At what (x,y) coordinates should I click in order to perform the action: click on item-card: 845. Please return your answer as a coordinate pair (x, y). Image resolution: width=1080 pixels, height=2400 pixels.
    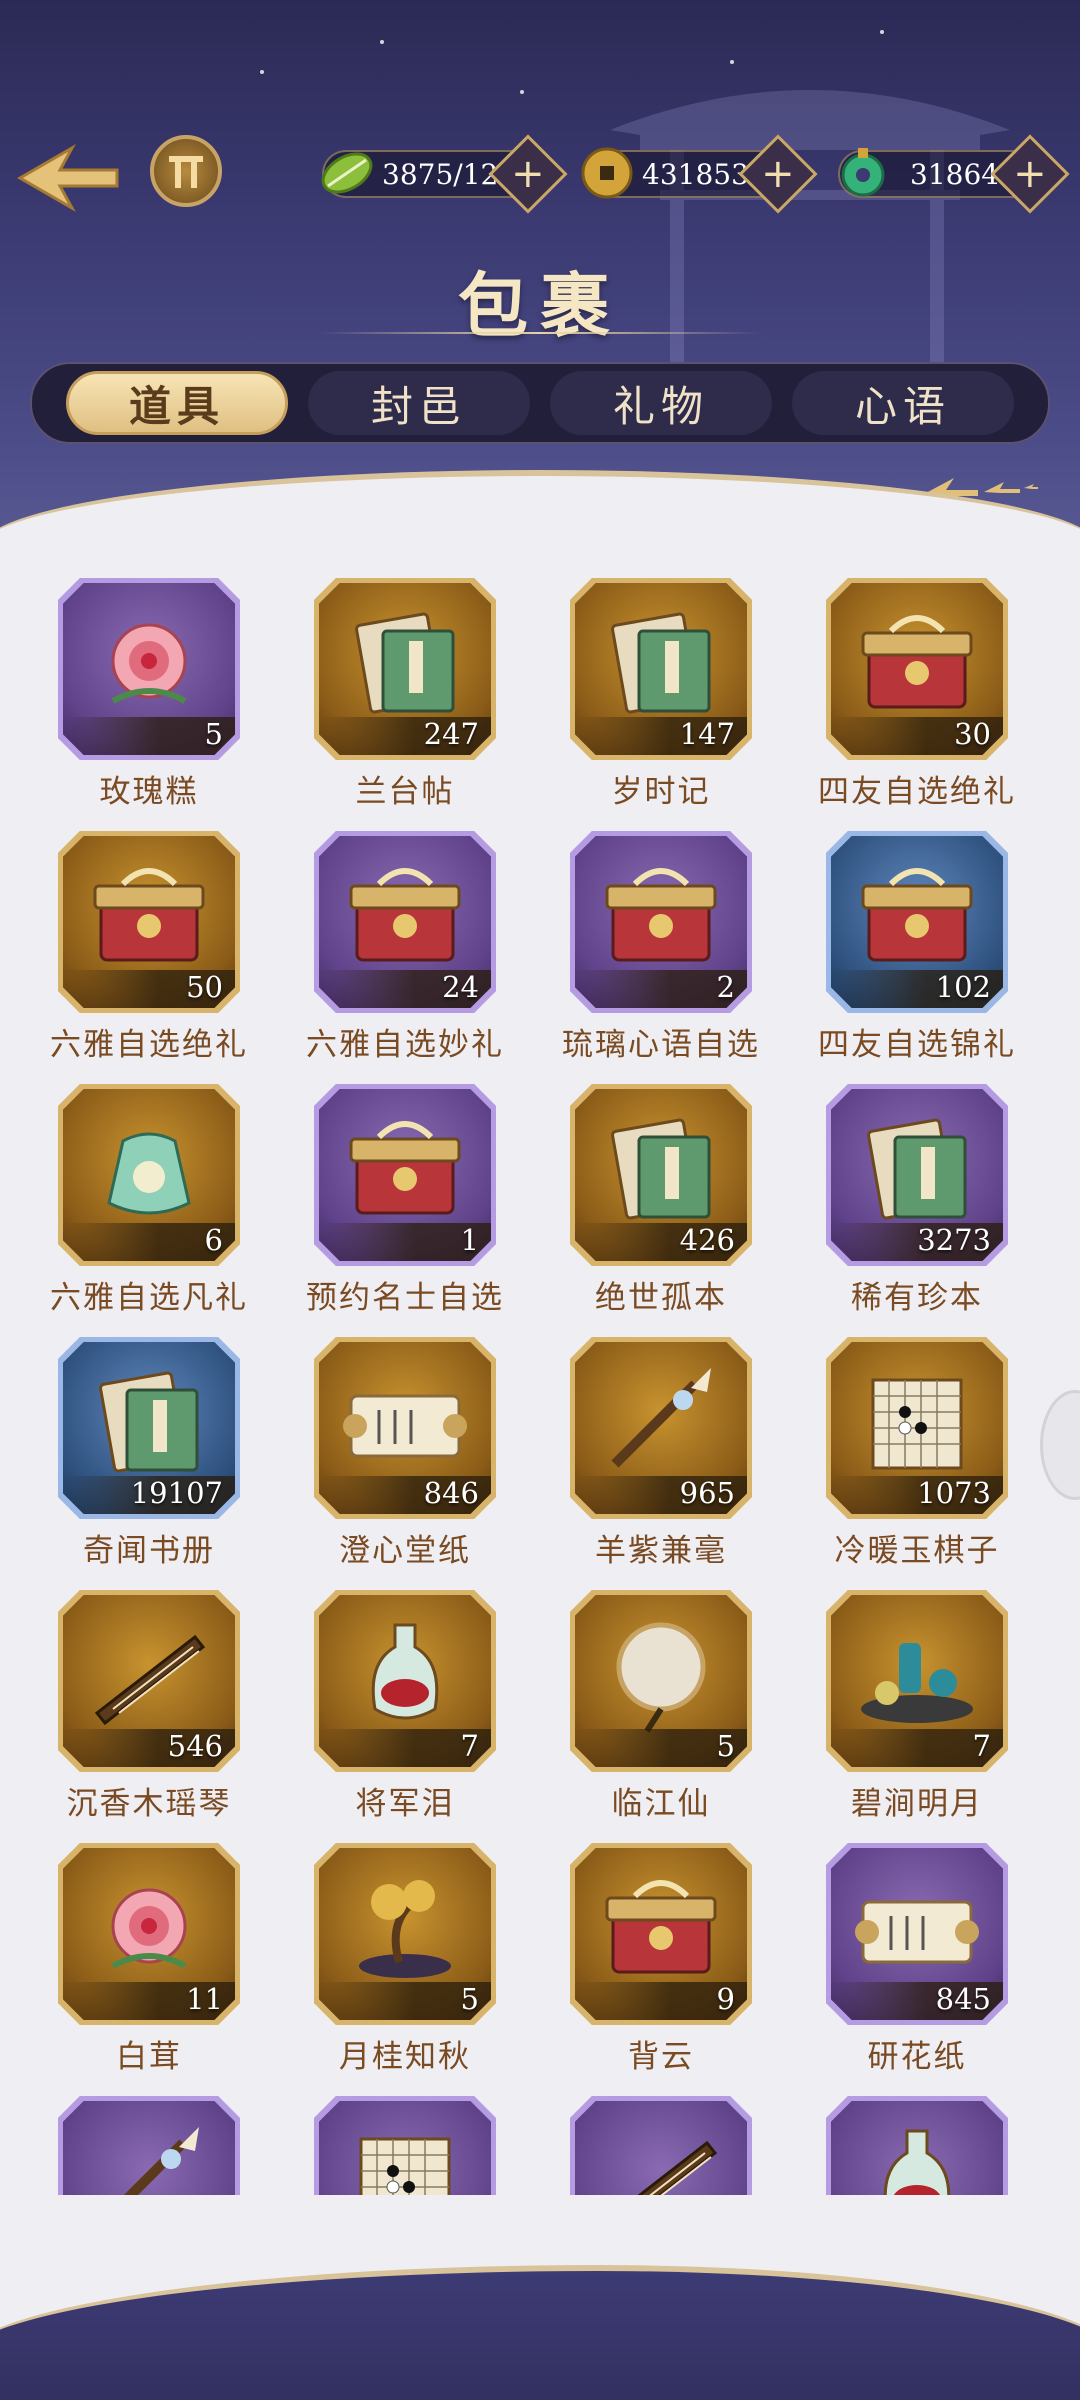
    Looking at the image, I should click on (917, 1934).